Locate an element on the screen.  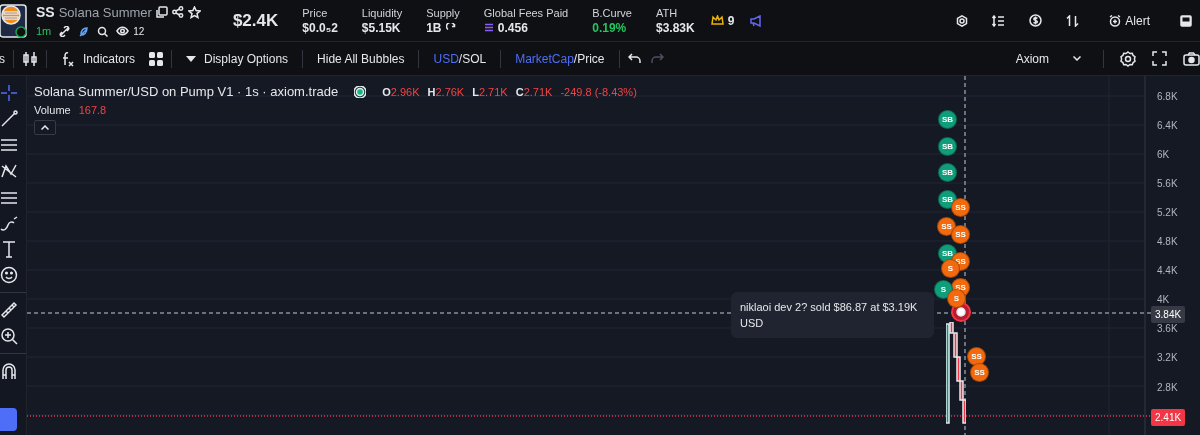
token-age: 1m is located at coordinates (44, 31).